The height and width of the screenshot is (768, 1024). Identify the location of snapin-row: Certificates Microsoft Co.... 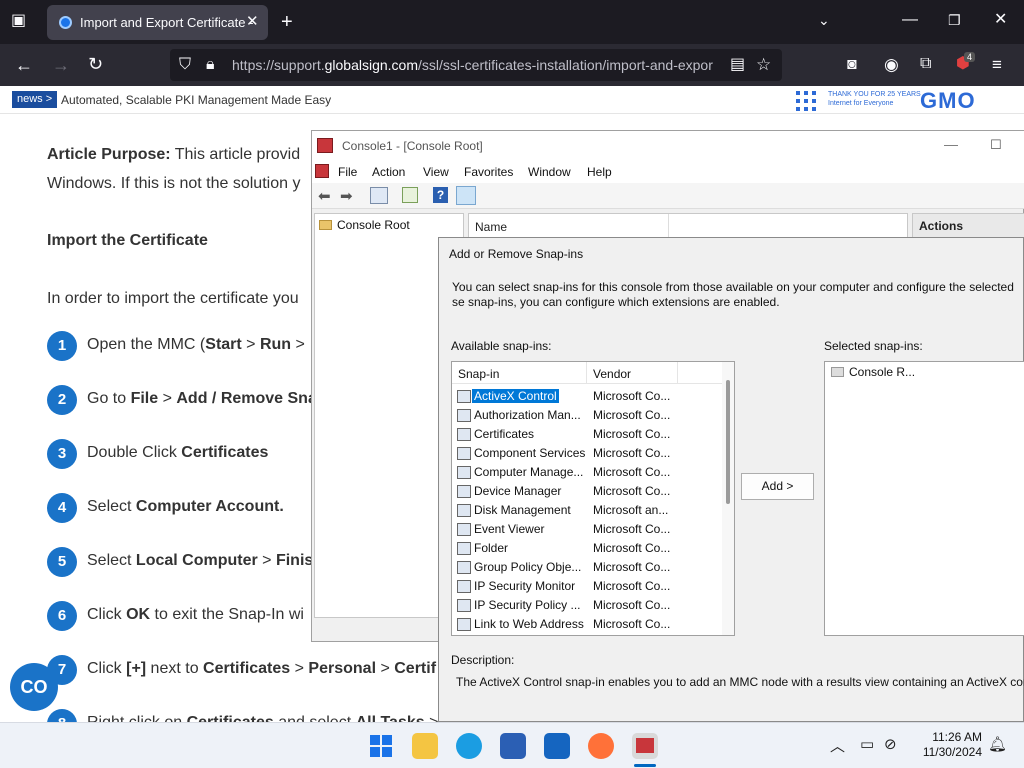
(587, 434).